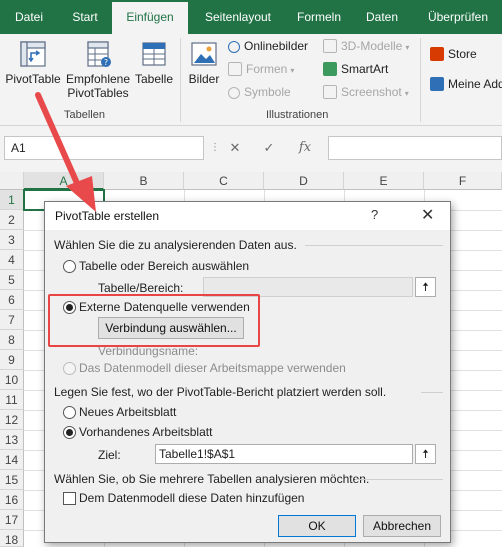 Image resolution: width=502 pixels, height=547 pixels. Describe the element at coordinates (12, 538) in the screenshot. I see `row-header: 18` at that location.